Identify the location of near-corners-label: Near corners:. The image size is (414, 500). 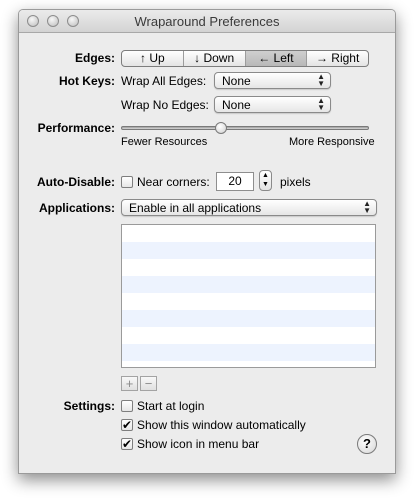
(173, 182).